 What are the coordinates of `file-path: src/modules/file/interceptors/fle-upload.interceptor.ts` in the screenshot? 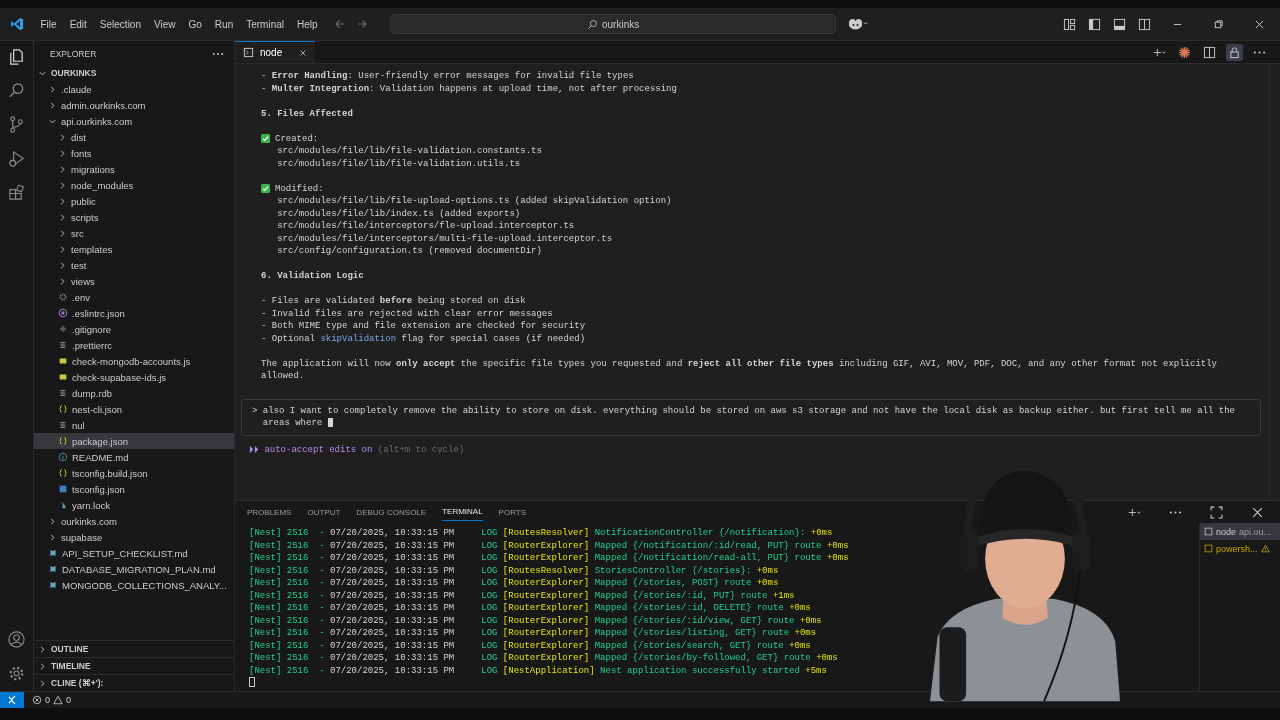 It's located at (426, 226).